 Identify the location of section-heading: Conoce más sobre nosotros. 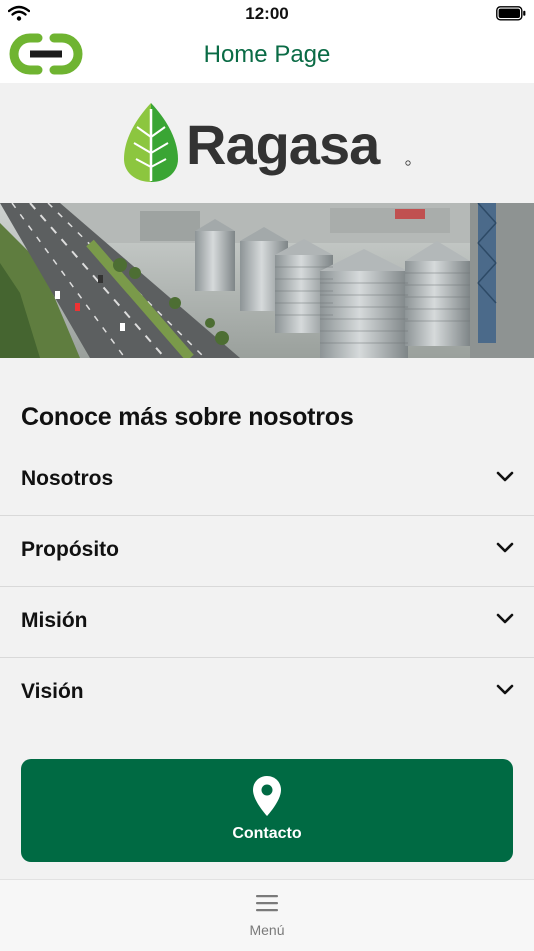
(187, 417).